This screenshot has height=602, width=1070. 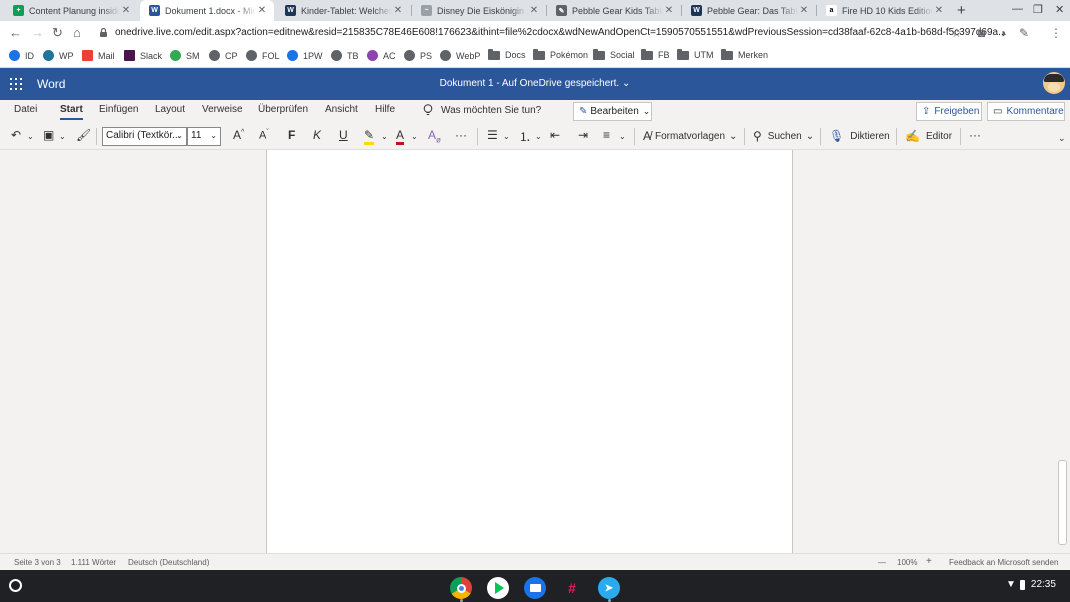 I want to click on bookmark-folder-social: Social, so click(x=614, y=54).